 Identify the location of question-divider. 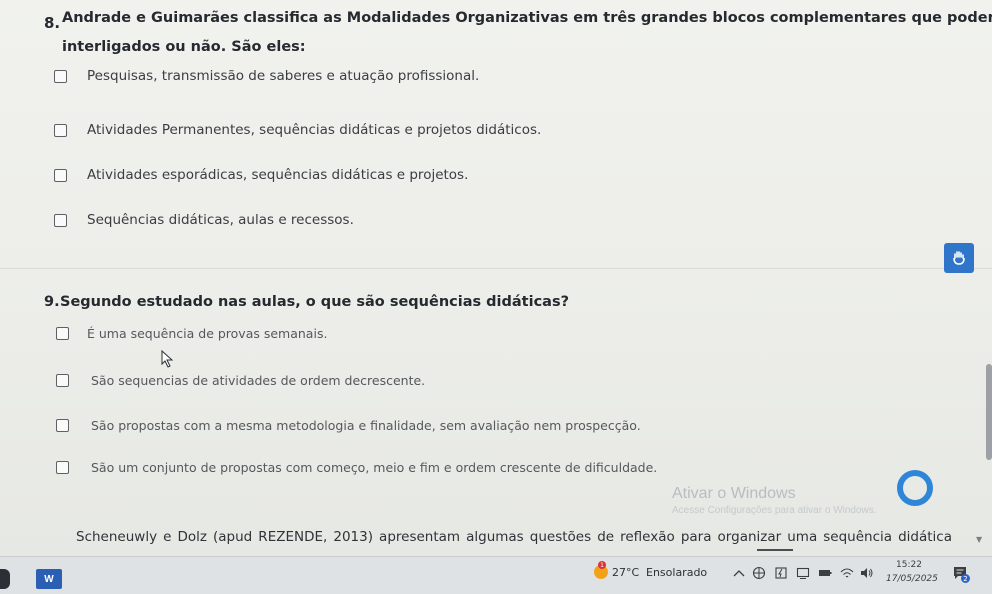
(496, 268).